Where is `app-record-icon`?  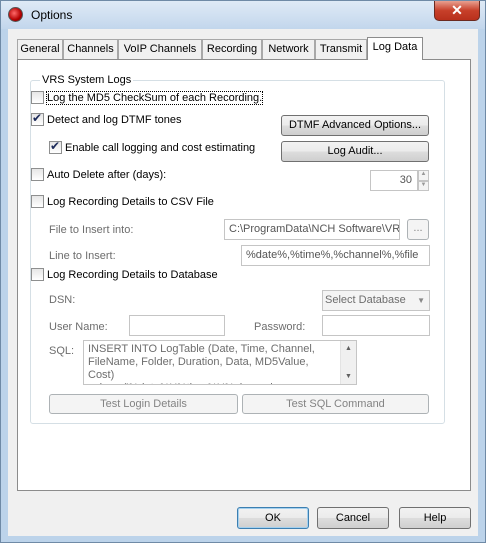 app-record-icon is located at coordinates (15, 14).